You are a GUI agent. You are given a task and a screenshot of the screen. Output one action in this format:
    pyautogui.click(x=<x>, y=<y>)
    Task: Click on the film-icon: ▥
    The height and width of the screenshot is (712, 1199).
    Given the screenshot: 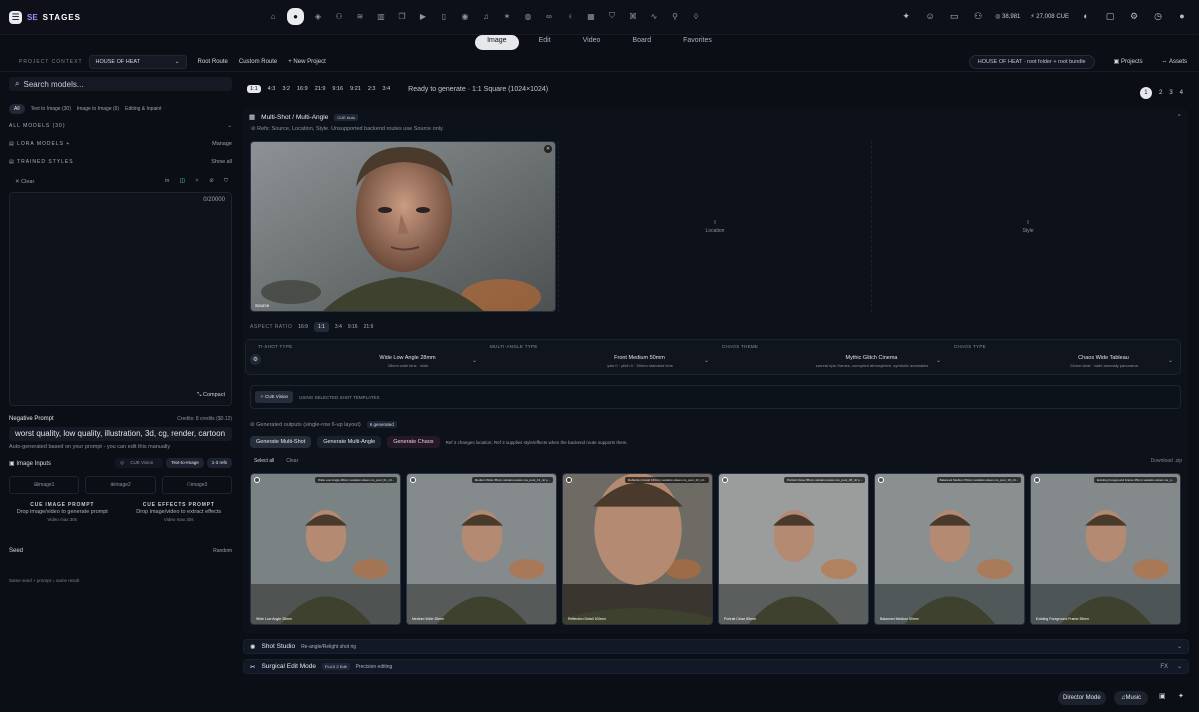 What is the action you would take?
    pyautogui.click(x=381, y=16)
    